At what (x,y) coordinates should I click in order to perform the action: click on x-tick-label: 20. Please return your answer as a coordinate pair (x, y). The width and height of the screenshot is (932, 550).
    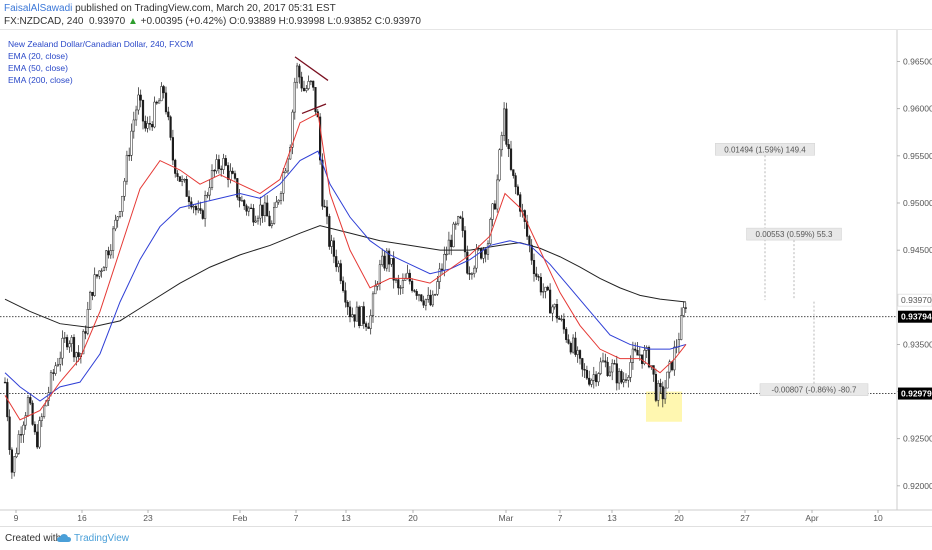
    Looking at the image, I should click on (679, 518).